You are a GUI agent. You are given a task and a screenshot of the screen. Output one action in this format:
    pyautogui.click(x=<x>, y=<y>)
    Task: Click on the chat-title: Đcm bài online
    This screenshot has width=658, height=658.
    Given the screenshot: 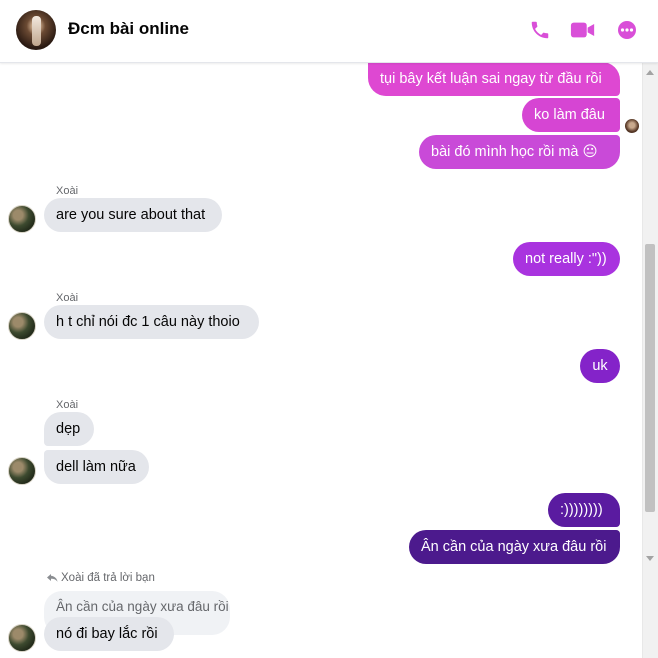 What is the action you would take?
    pyautogui.click(x=128, y=29)
    